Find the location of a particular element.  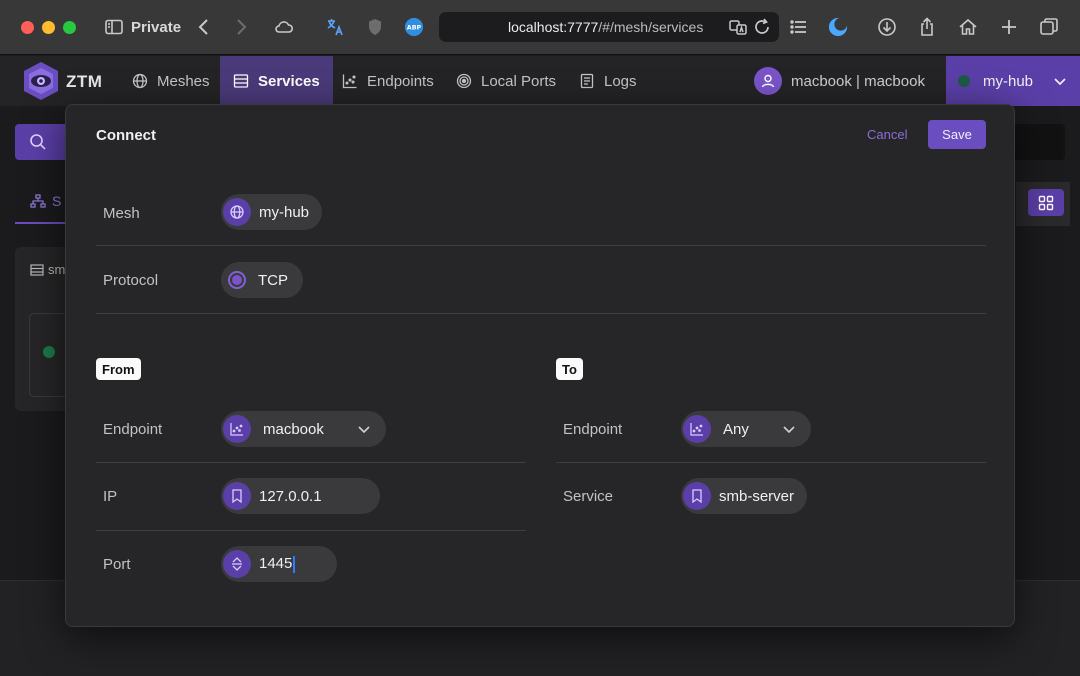

protocol-option-tcp: TCP is located at coordinates (262, 280).